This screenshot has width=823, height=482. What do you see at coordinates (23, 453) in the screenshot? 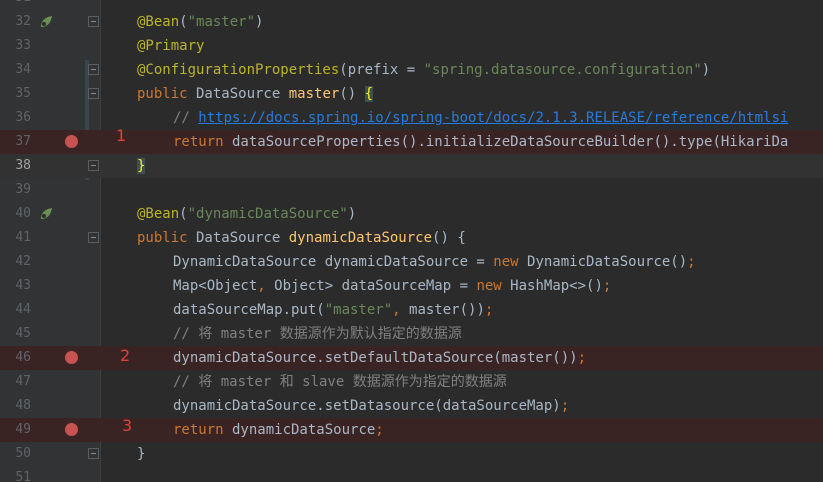
I see `line-number: 50` at bounding box center [23, 453].